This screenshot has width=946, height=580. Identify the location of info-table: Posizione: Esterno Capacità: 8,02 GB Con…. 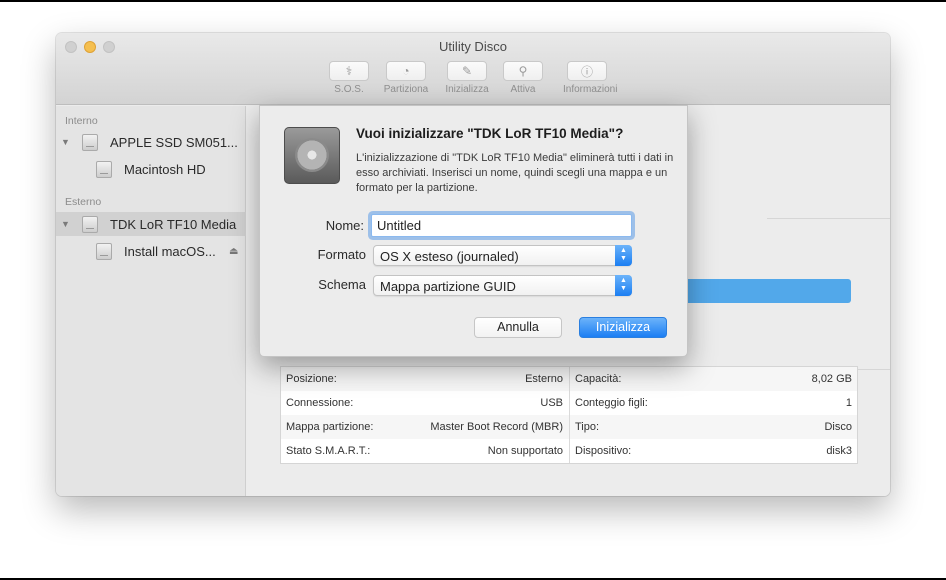
(569, 415).